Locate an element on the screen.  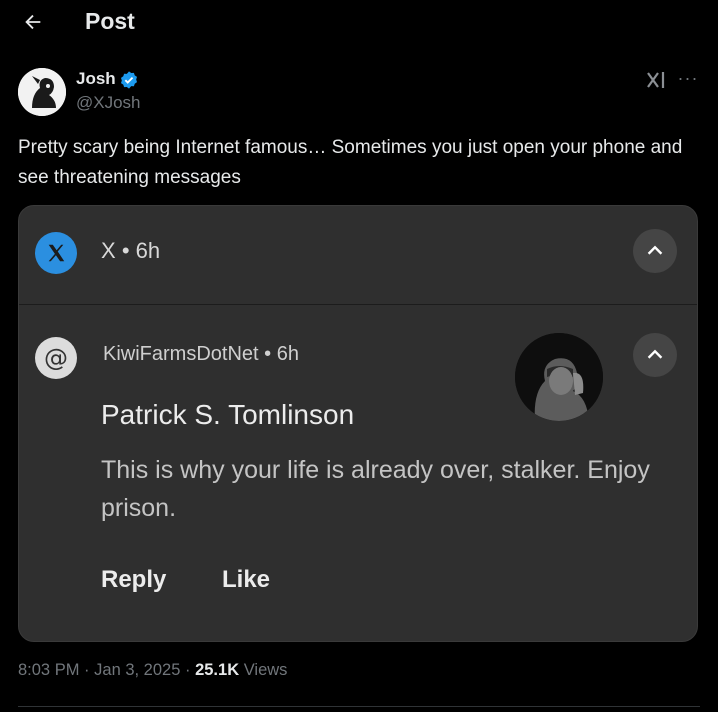
sender-photo is located at coordinates (559, 377).